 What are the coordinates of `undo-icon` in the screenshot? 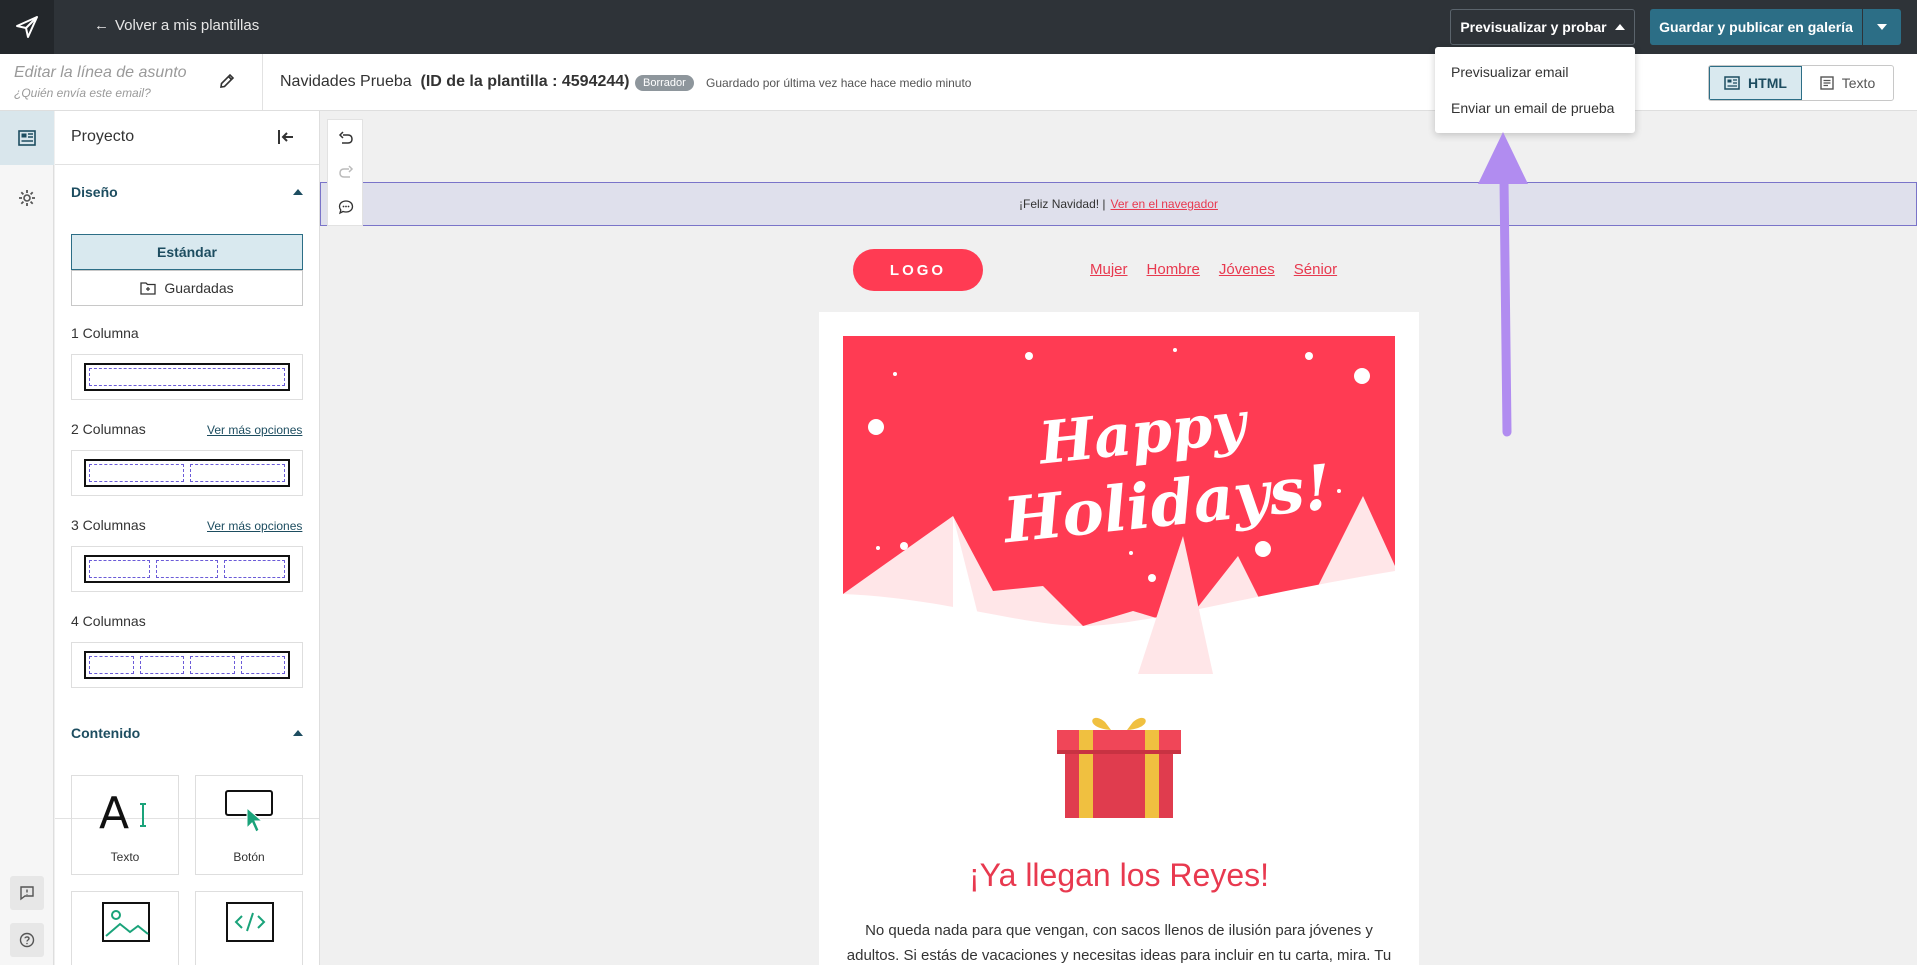 It's located at (346, 139).